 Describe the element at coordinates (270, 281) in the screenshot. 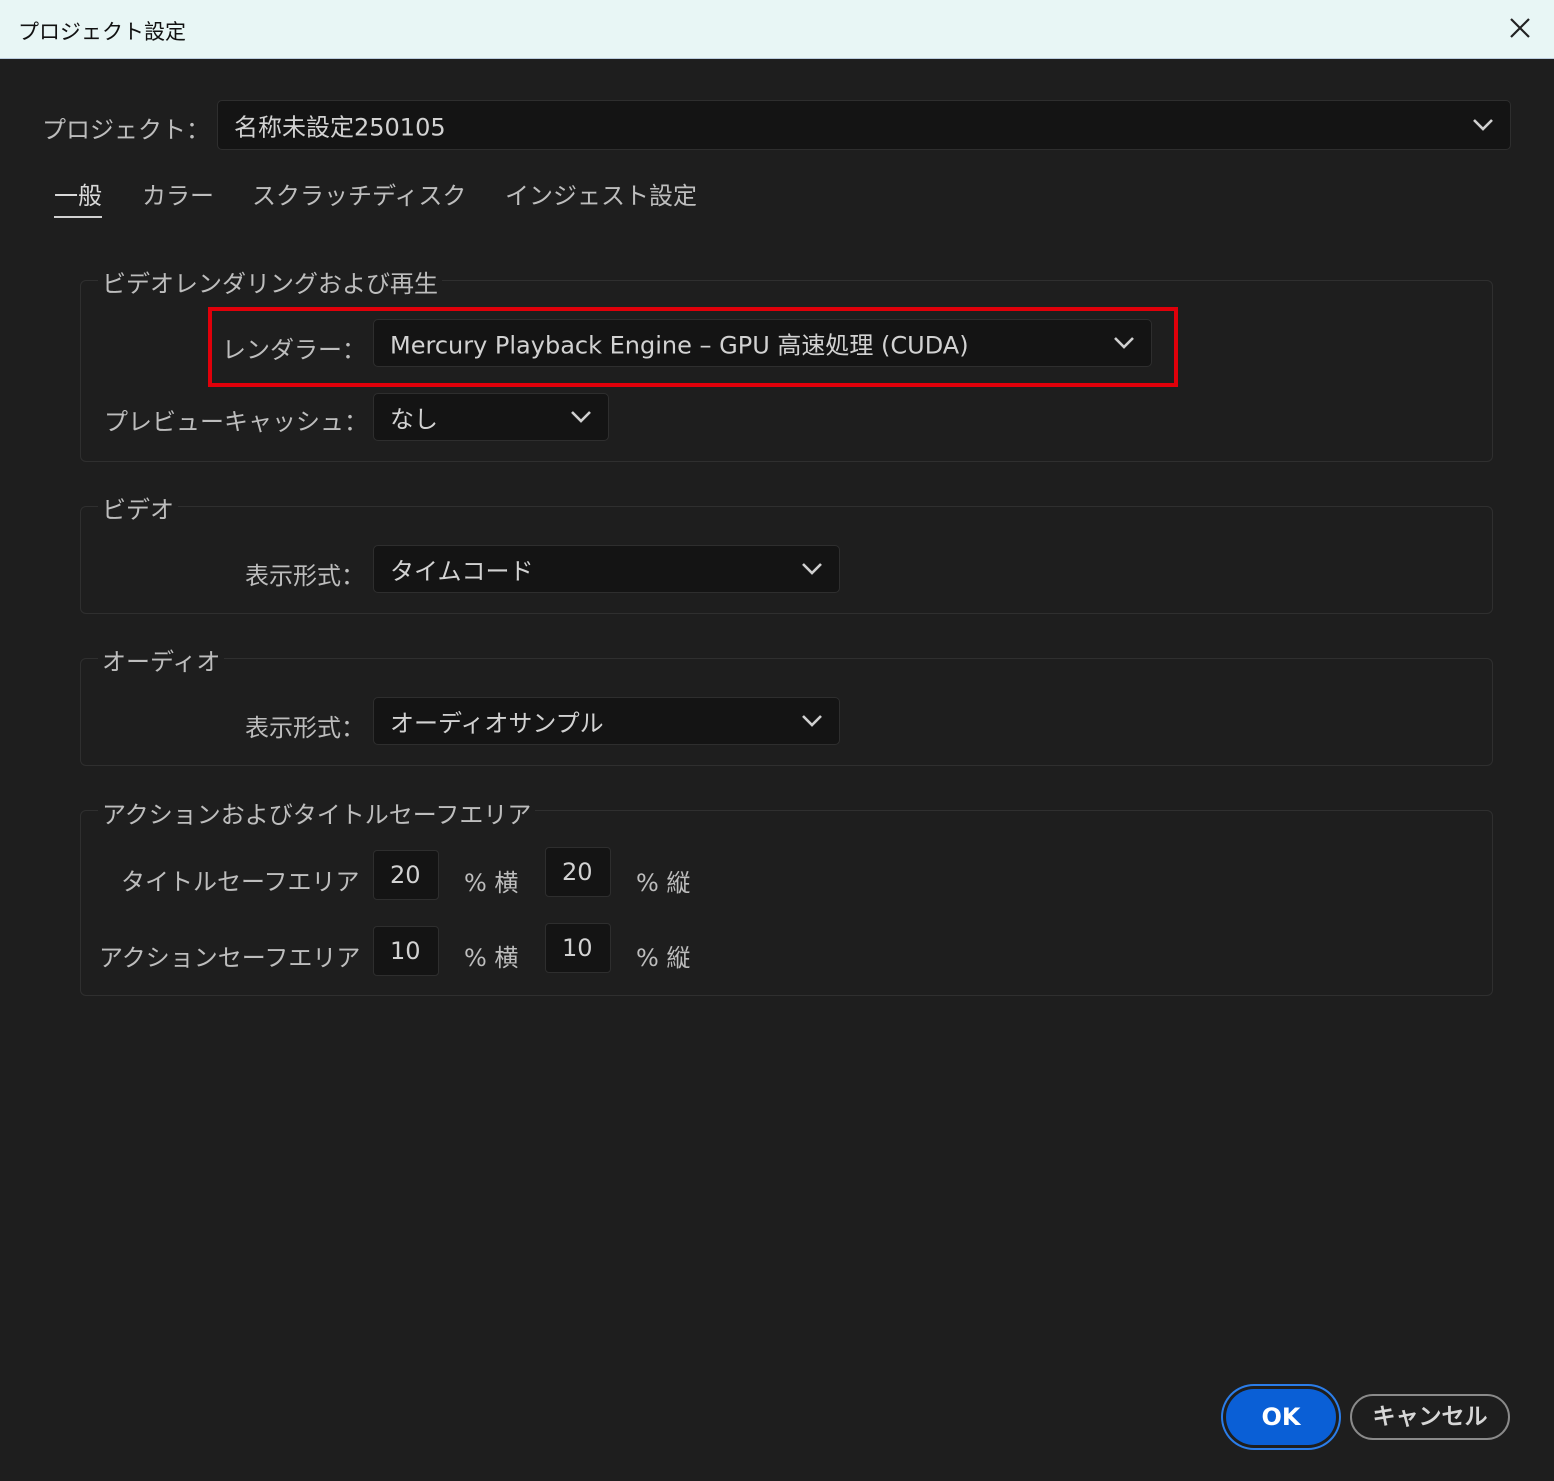

I see `render-group-title: ビデオレンダリングおよび再生` at that location.